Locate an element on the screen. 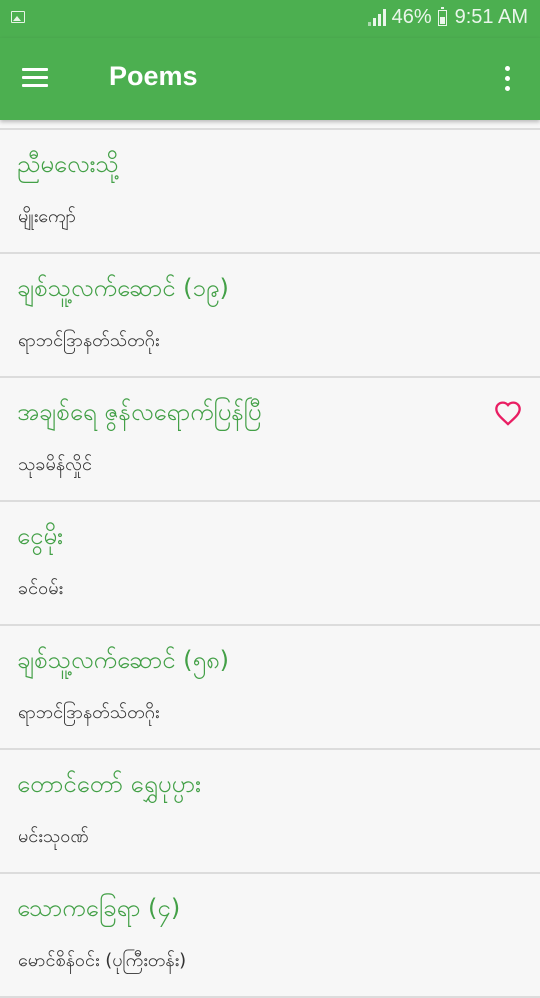  image-notification-icon is located at coordinates (18, 17).